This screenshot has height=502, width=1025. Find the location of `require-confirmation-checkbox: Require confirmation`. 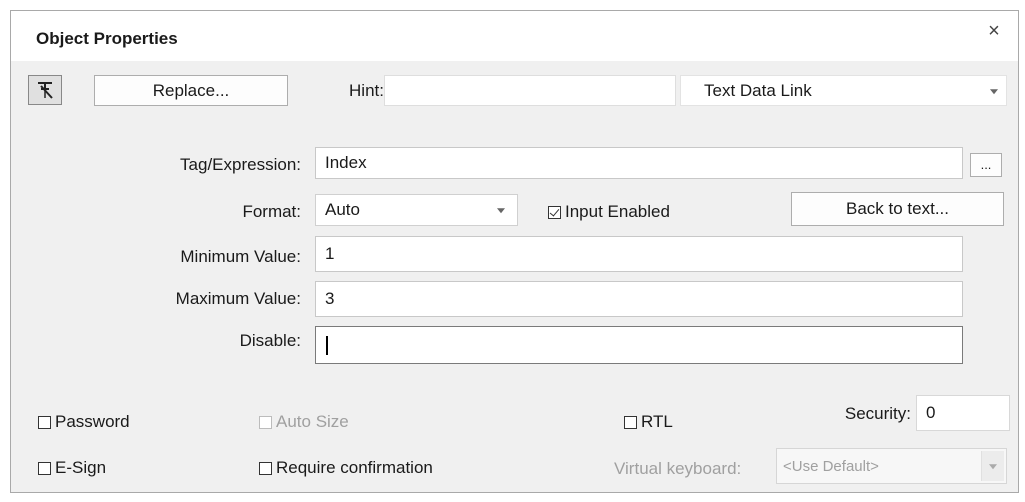

require-confirmation-checkbox: Require confirmation is located at coordinates (346, 468).